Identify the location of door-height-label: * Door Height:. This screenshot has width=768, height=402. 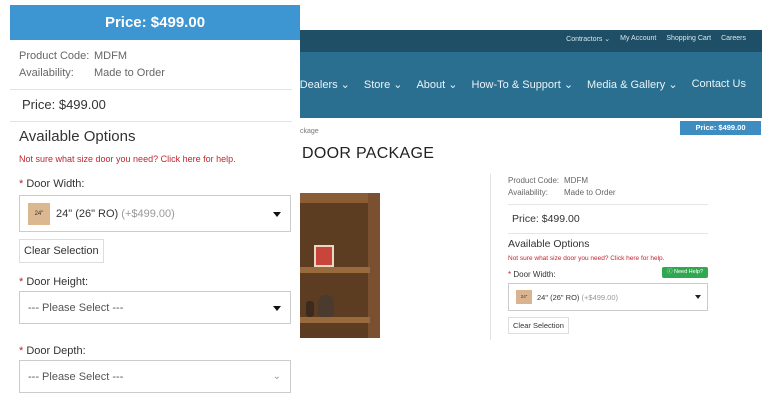
(53, 282).